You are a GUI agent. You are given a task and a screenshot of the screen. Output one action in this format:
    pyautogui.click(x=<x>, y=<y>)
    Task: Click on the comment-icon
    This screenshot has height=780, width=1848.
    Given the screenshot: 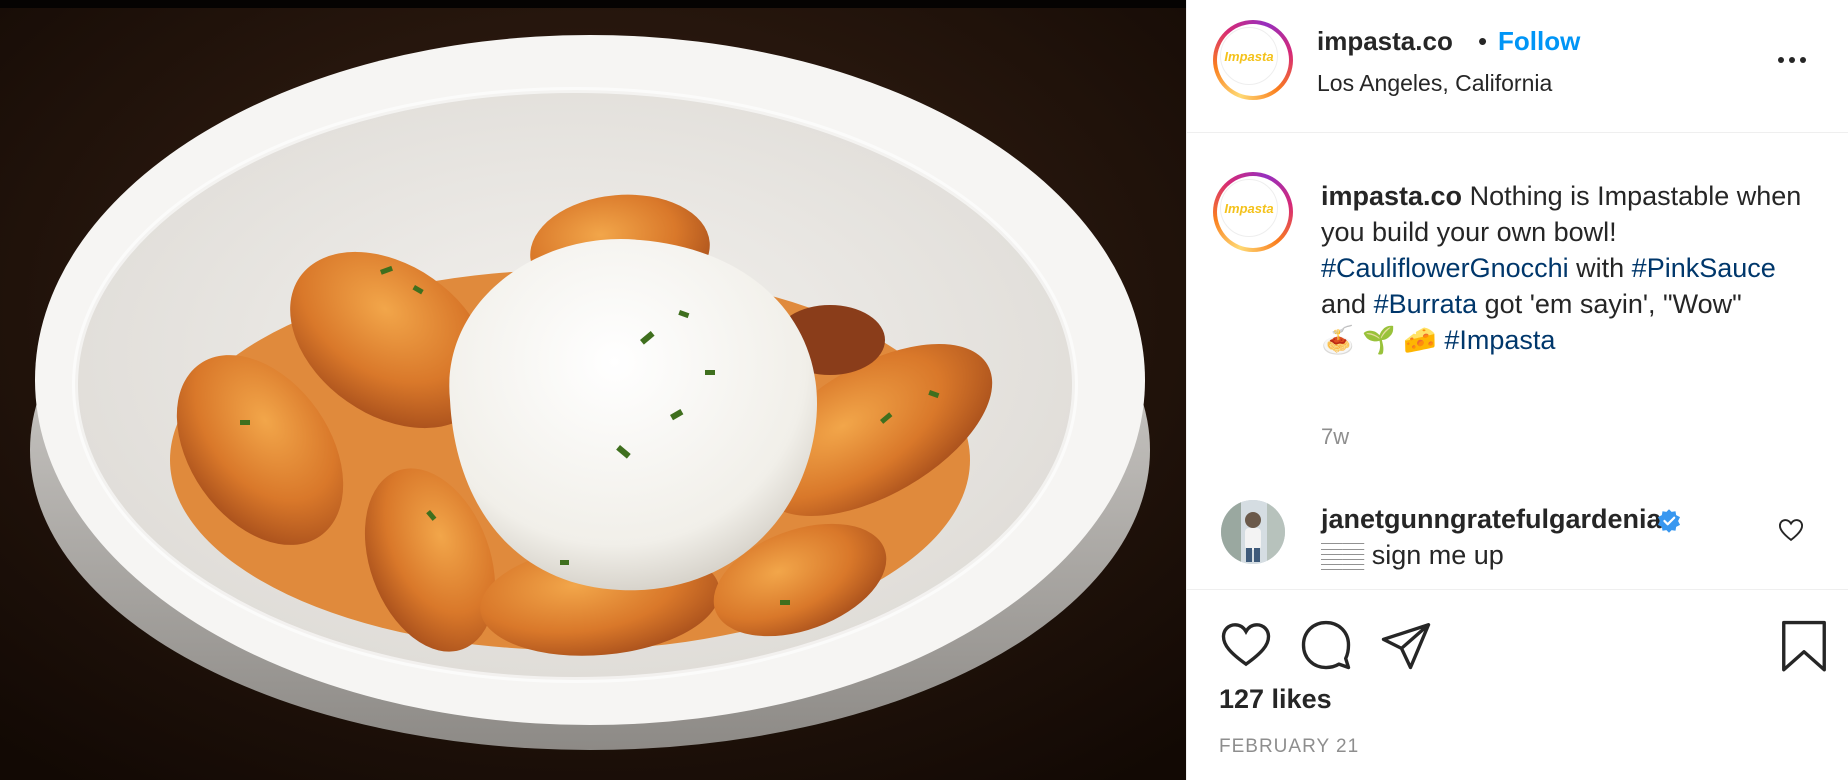 What is the action you would take?
    pyautogui.click(x=1326, y=645)
    